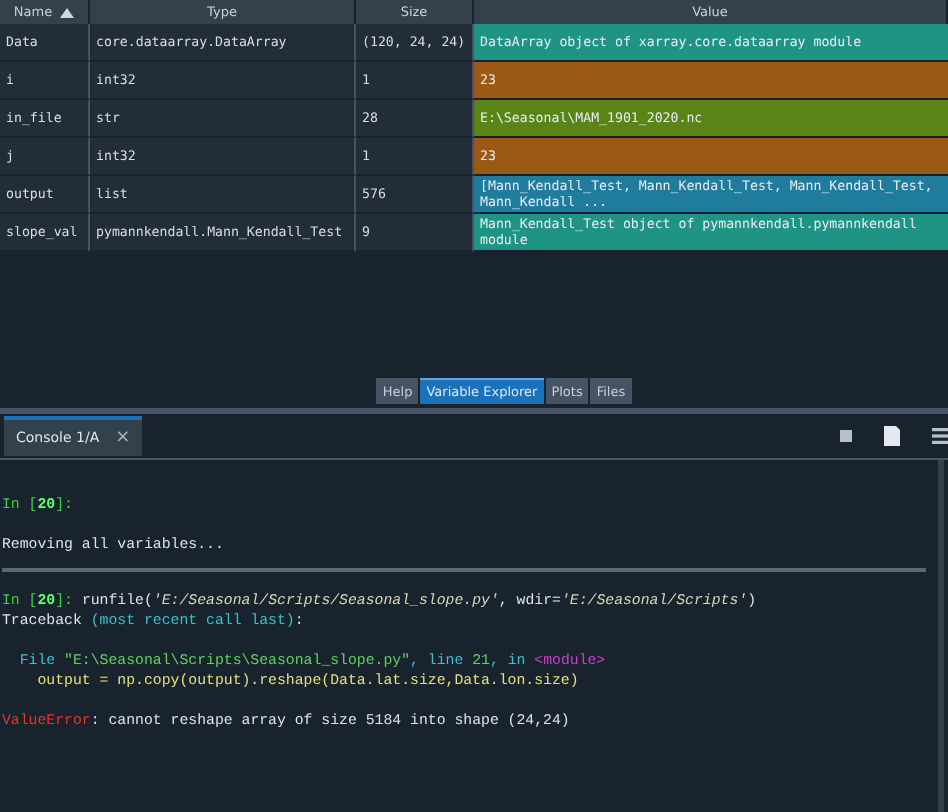 The height and width of the screenshot is (812, 948). I want to click on close-button: ×, so click(123, 438).